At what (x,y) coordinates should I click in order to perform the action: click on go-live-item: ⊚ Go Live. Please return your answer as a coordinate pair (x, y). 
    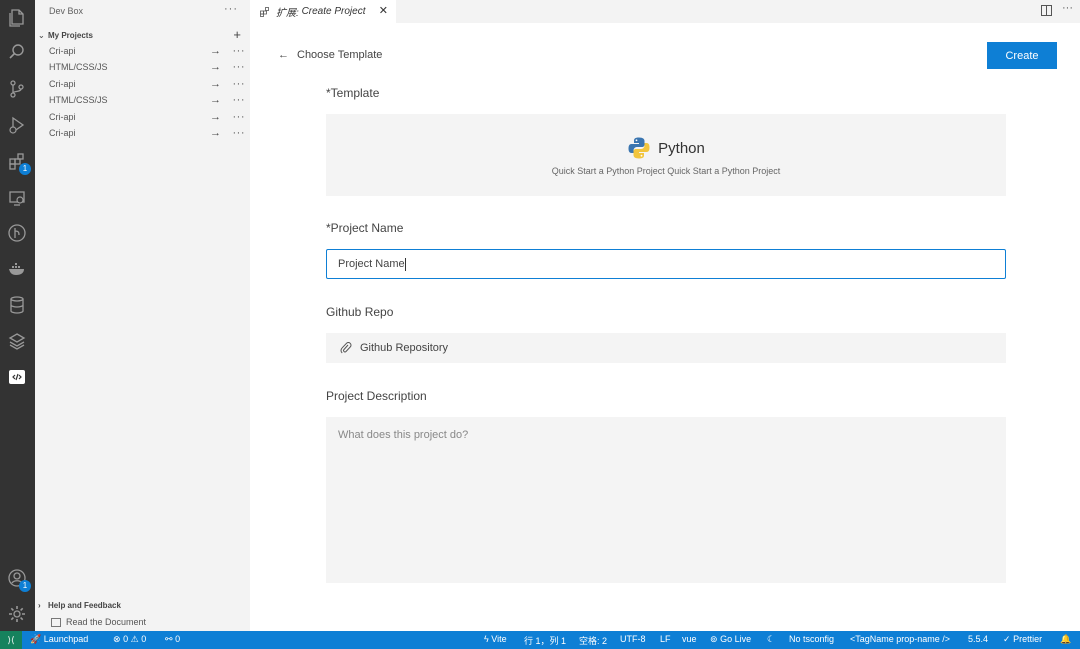
    Looking at the image, I should click on (730, 639).